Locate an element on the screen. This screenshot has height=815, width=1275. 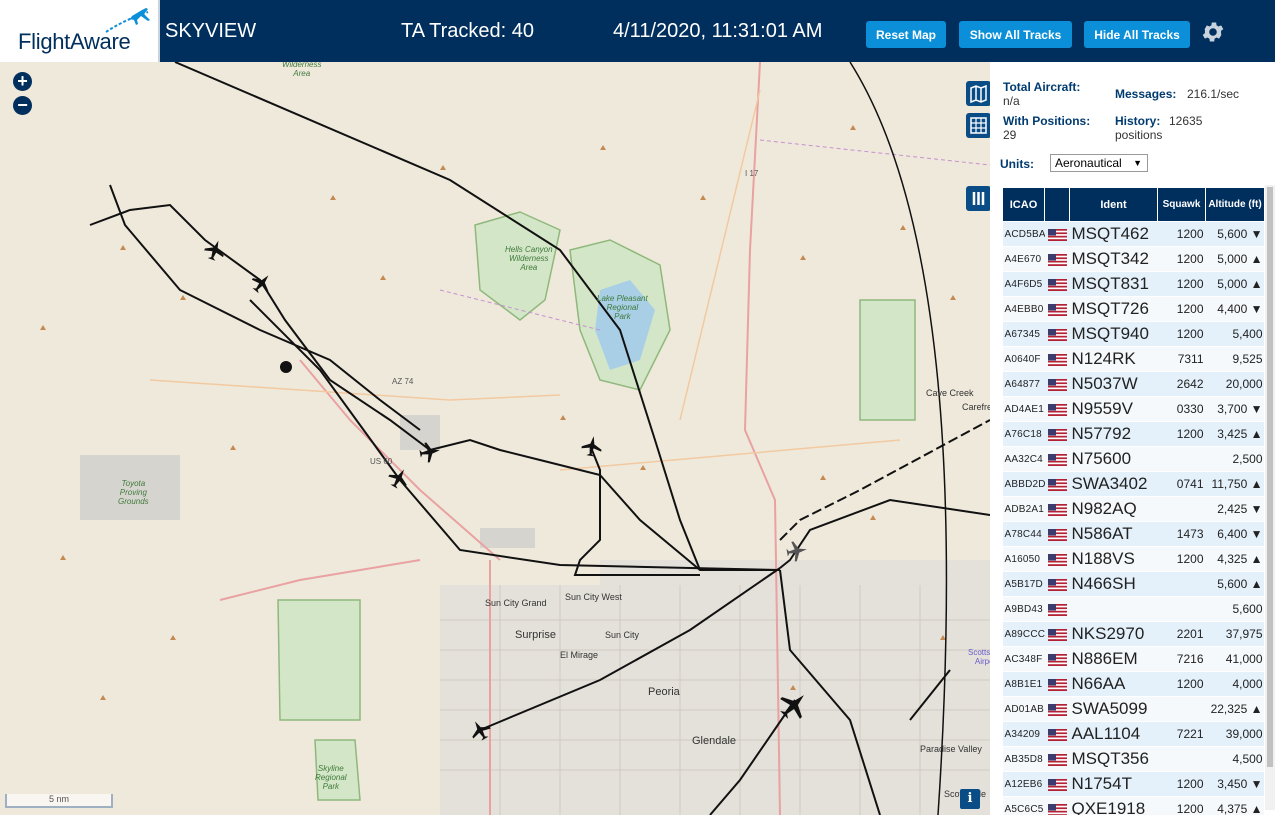
map-label-sun-city-grand: Sun City Grand is located at coordinates (516, 603).